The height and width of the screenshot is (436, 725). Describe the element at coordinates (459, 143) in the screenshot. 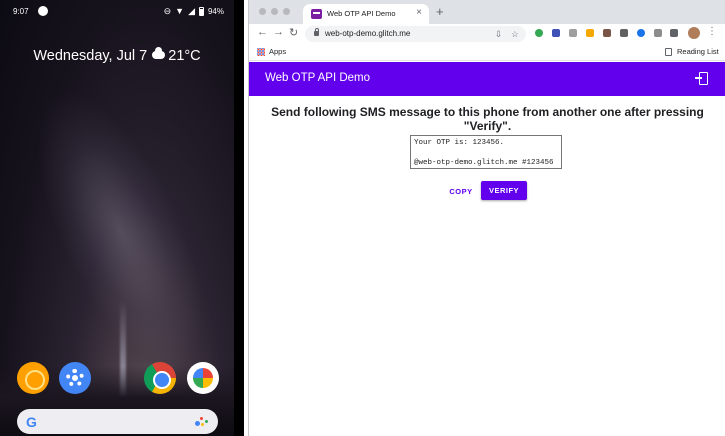

I see `sms-line-1: Your OTP is: 123456.` at that location.